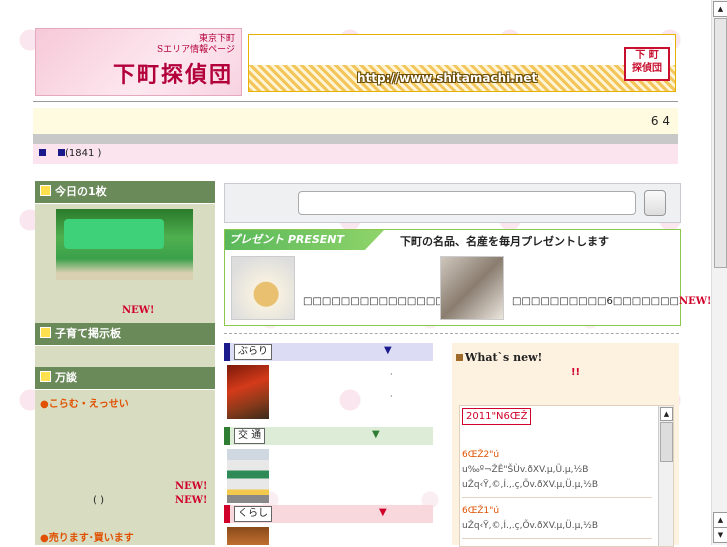 The image size is (727, 547). What do you see at coordinates (83, 153) in the screenshot?
I see `info-count: (1841 )` at bounding box center [83, 153].